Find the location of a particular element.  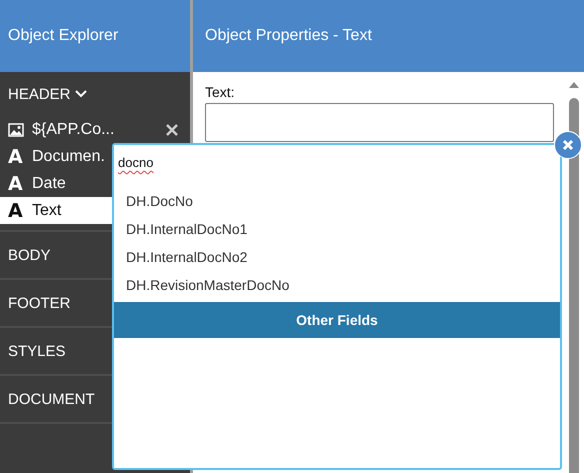

scroll-thumb is located at coordinates (574, 285).